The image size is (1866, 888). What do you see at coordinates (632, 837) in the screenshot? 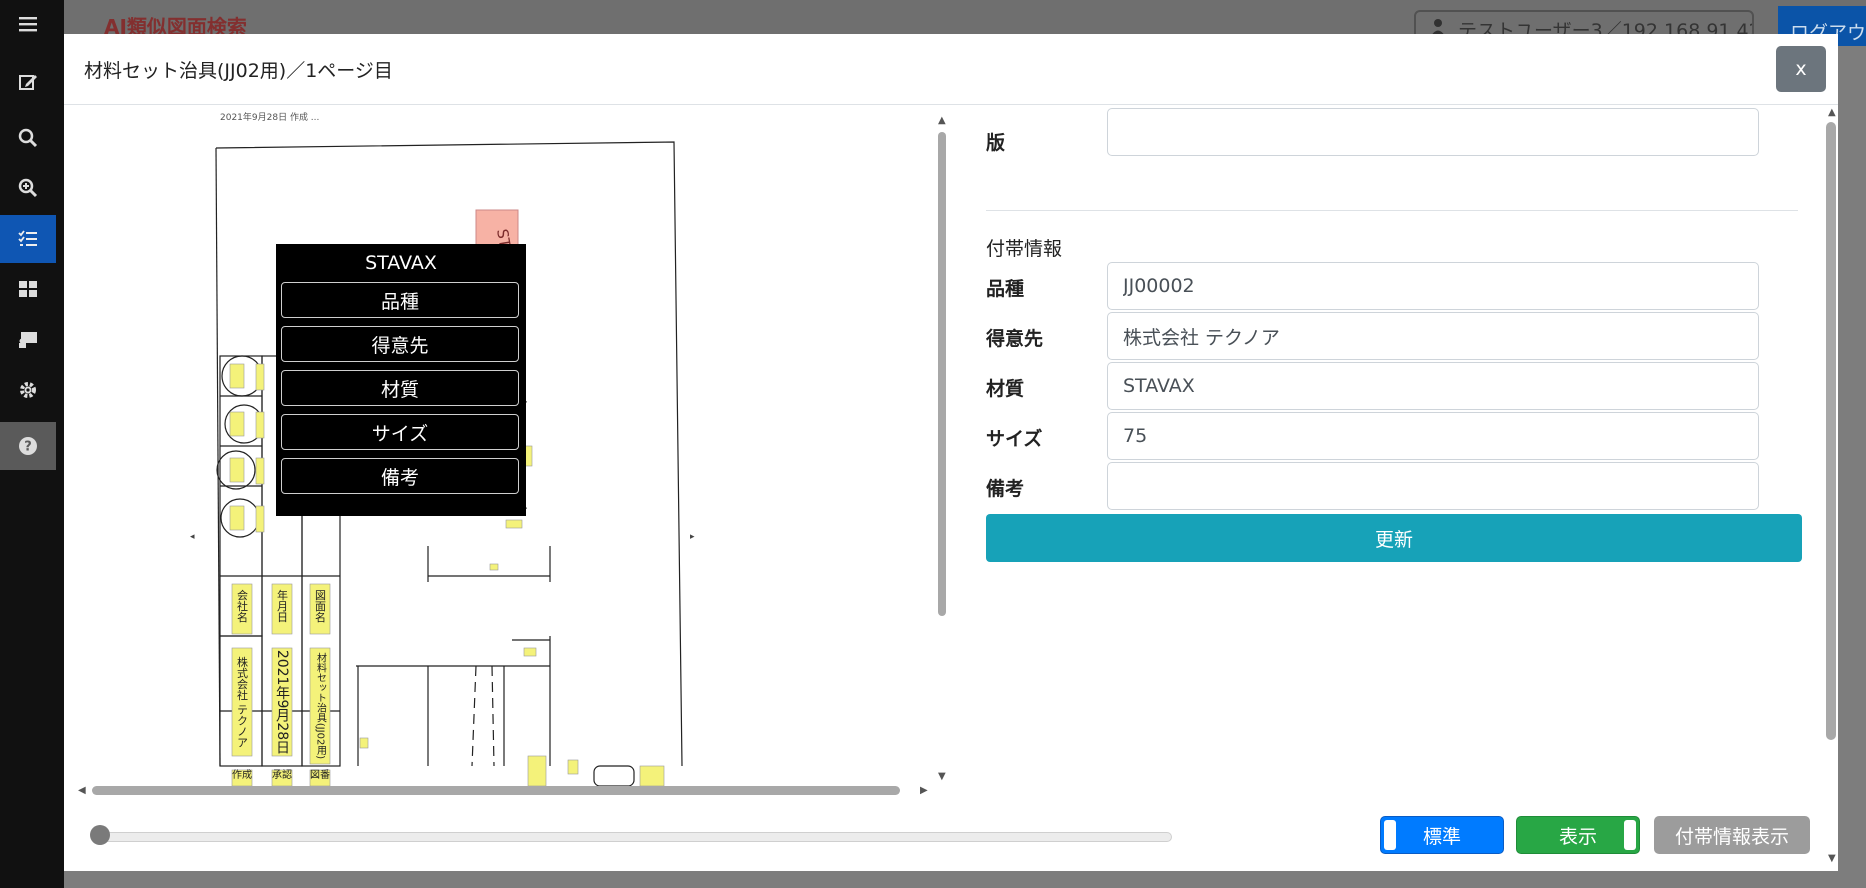
I see `zoom-slider` at bounding box center [632, 837].